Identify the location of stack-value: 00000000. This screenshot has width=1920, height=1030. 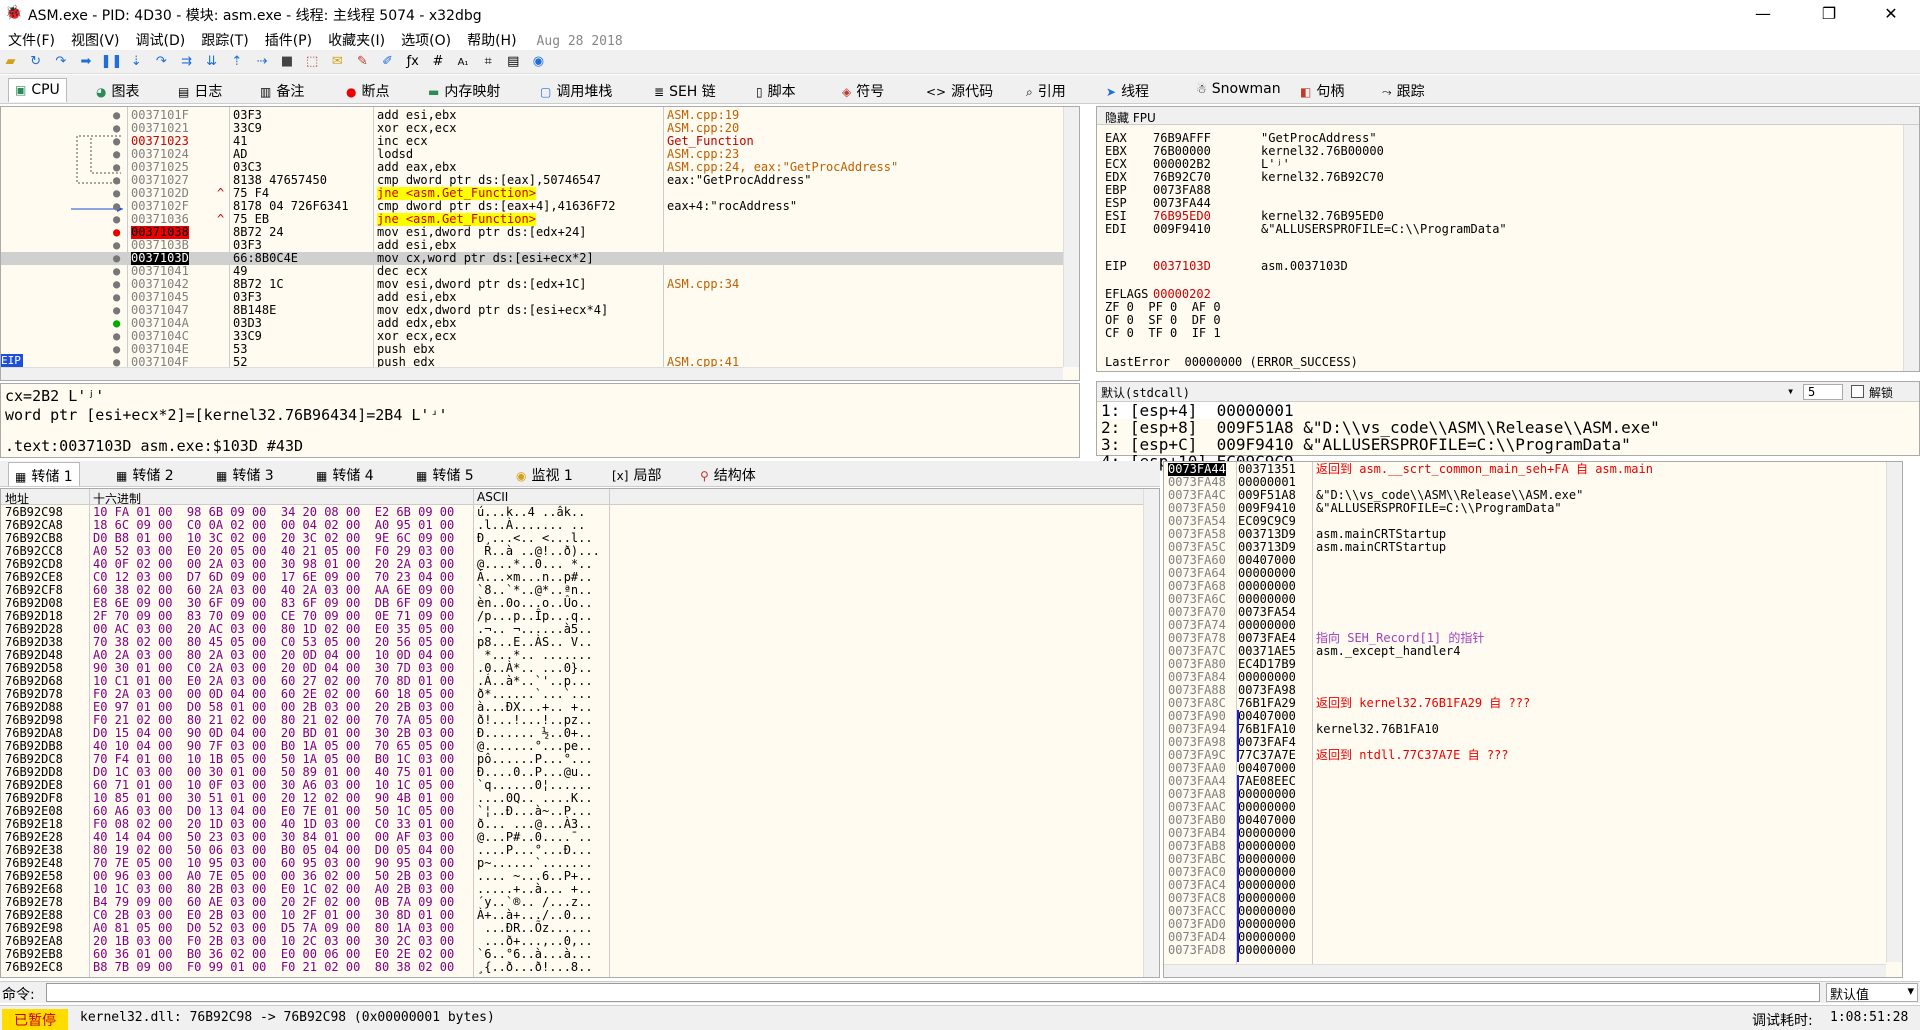
(1267, 950).